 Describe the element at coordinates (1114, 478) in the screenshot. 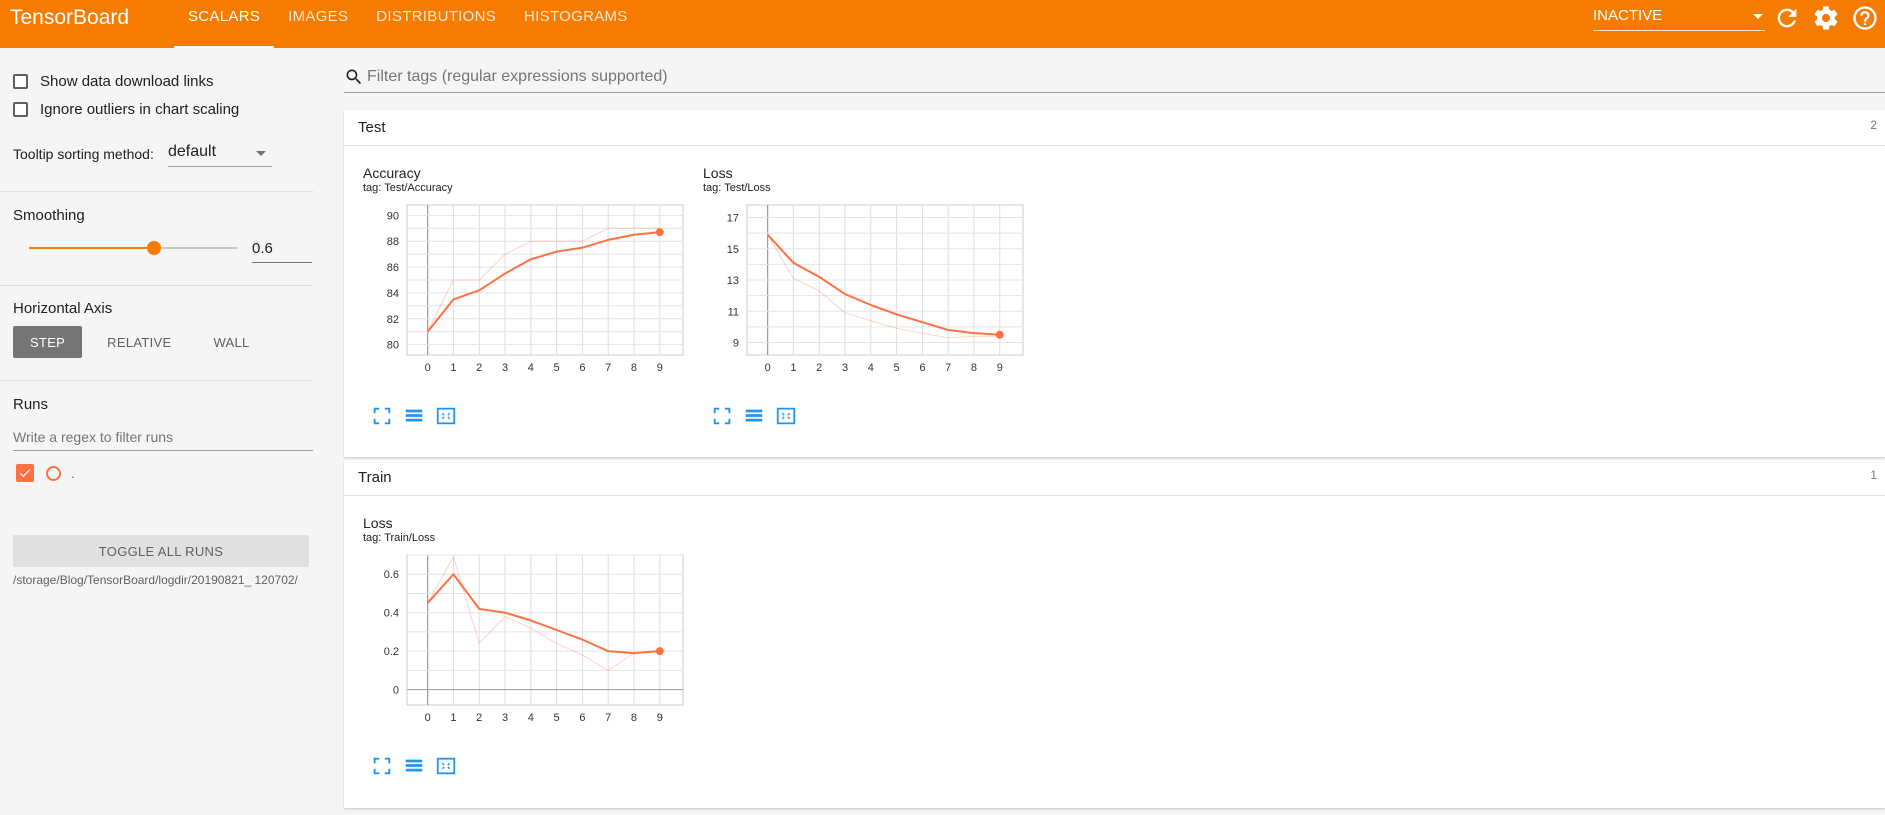

I see `category-header-train: Train 1` at that location.